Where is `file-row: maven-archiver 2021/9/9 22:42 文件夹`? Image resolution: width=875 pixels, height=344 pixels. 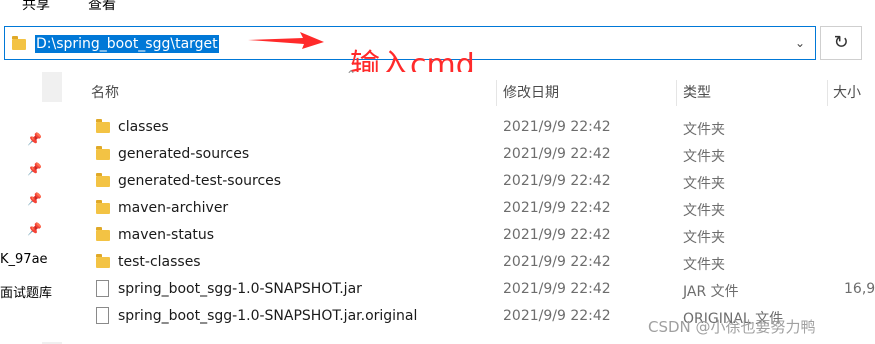 file-row: maven-archiver 2021/9/9 22:42 文件夹 is located at coordinates (469, 208).